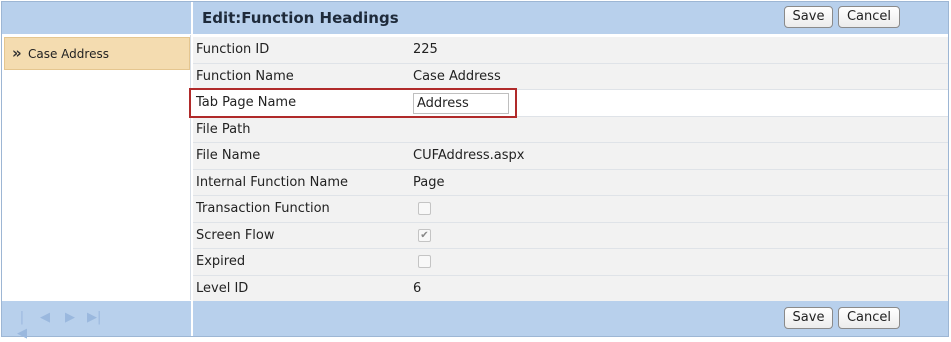 Image resolution: width=951 pixels, height=342 pixels. What do you see at coordinates (272, 182) in the screenshot?
I see `internal-function-name-label: Internal Function Name` at bounding box center [272, 182].